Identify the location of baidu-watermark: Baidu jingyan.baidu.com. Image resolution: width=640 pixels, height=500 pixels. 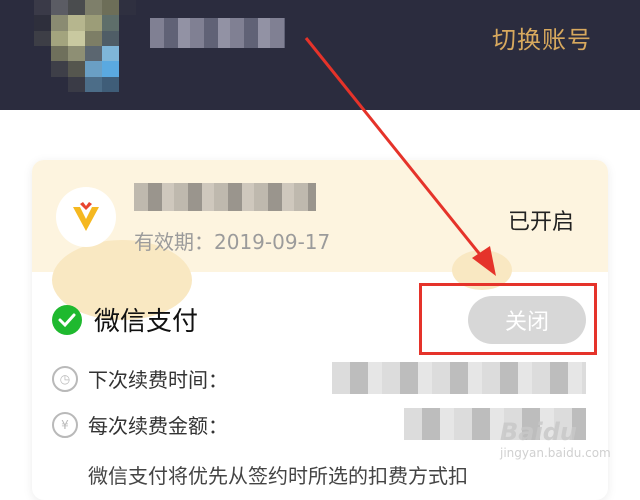
(555, 439).